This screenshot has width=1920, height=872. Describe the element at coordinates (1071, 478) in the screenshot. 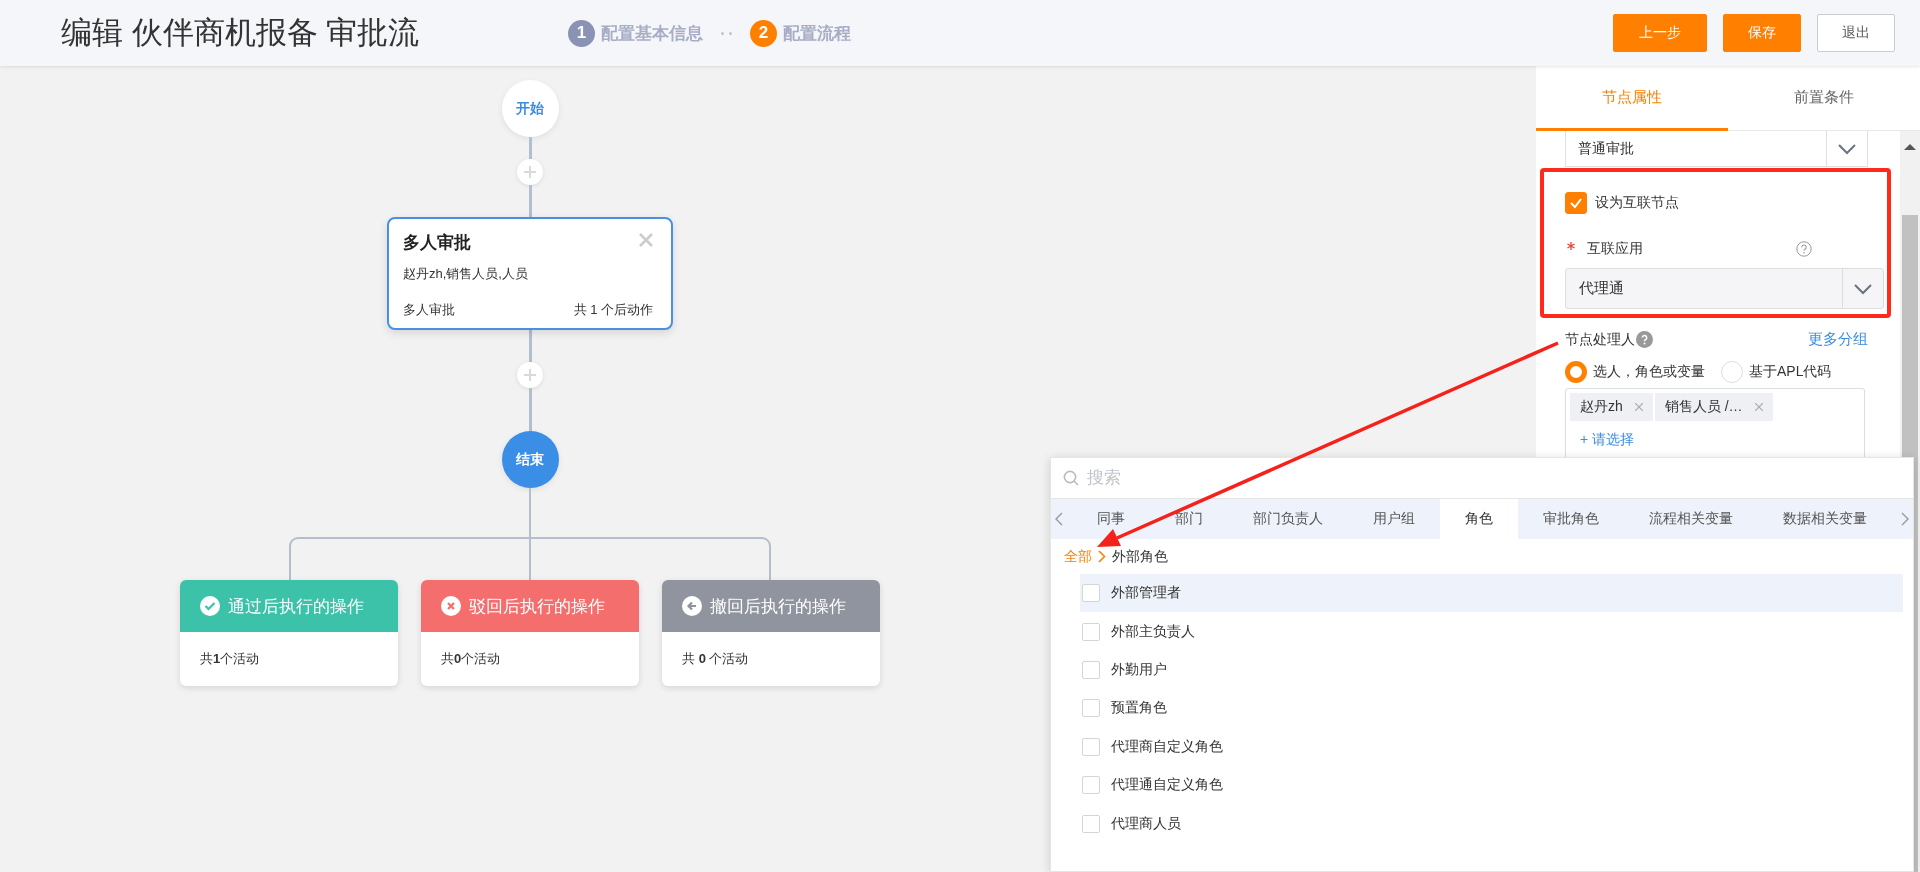

I see `search-icon` at that location.